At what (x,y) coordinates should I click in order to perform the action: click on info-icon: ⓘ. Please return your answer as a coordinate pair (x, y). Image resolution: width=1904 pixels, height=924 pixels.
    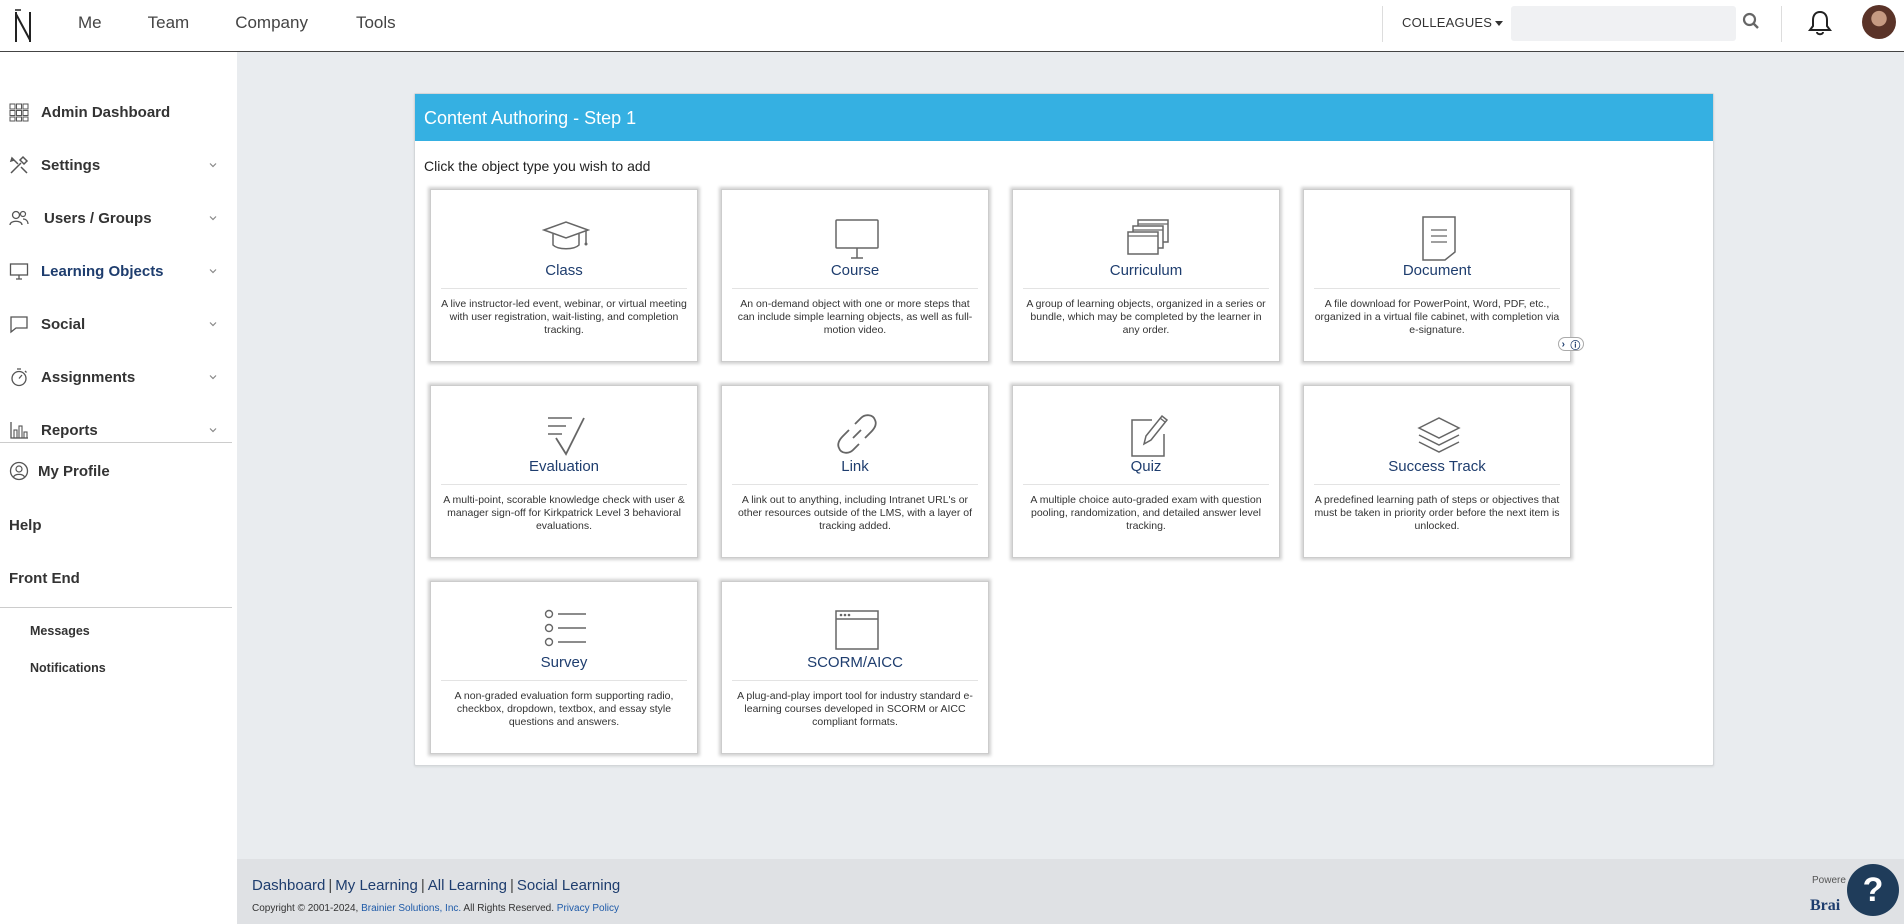
    Looking at the image, I should click on (1575, 346).